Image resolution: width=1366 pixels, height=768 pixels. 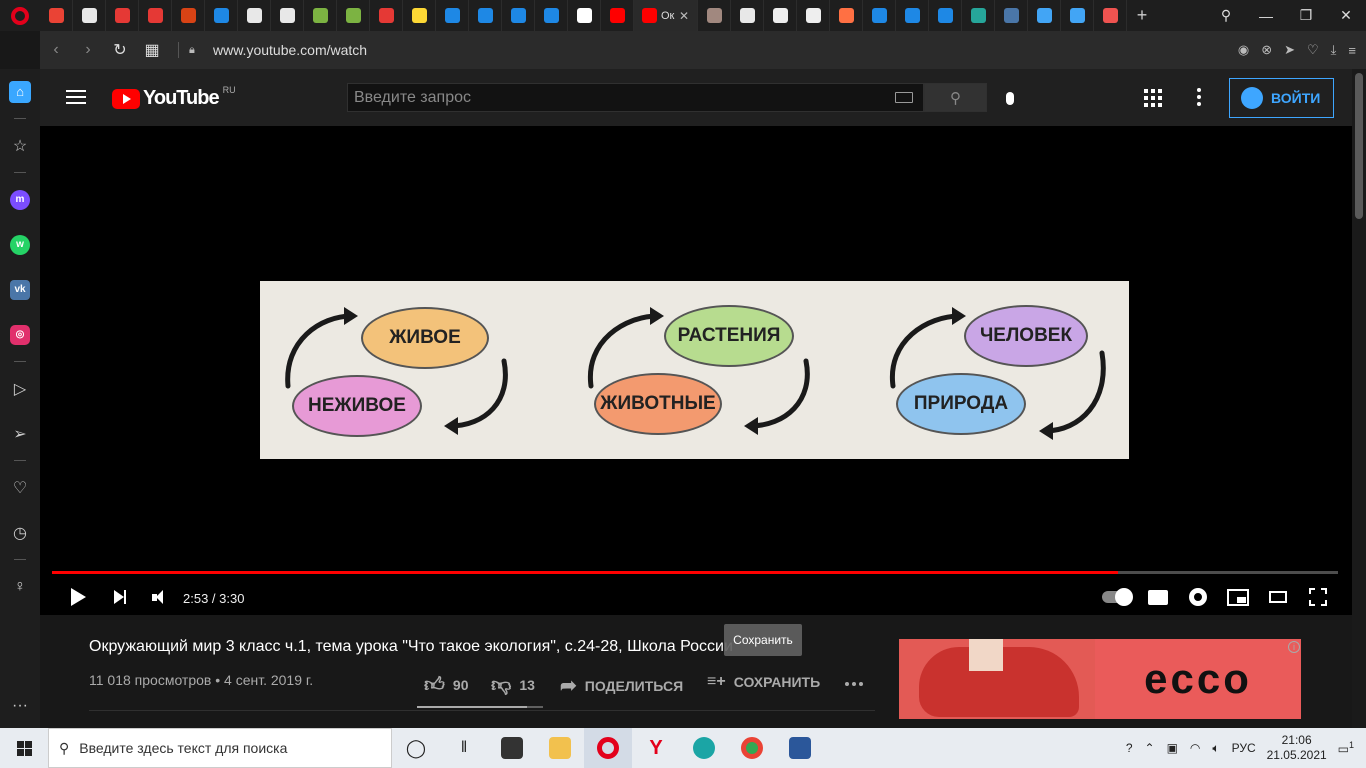 What do you see at coordinates (1266, 50) in the screenshot?
I see `adblock-icon: ⊗` at bounding box center [1266, 50].